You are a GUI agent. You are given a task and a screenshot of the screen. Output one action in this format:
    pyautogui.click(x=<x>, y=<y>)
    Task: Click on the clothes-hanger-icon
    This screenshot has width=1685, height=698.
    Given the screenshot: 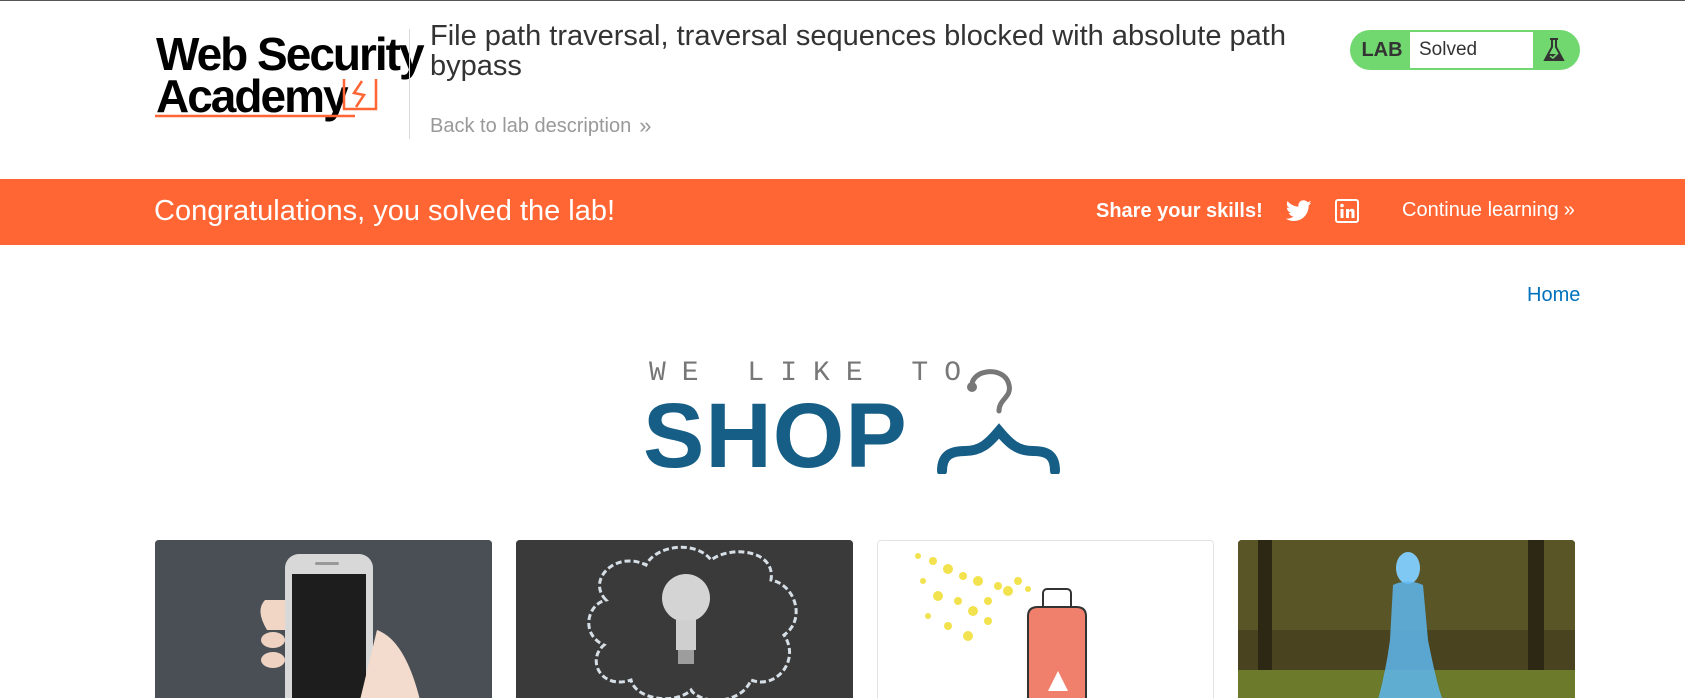 What is the action you would take?
    pyautogui.click(x=998, y=421)
    